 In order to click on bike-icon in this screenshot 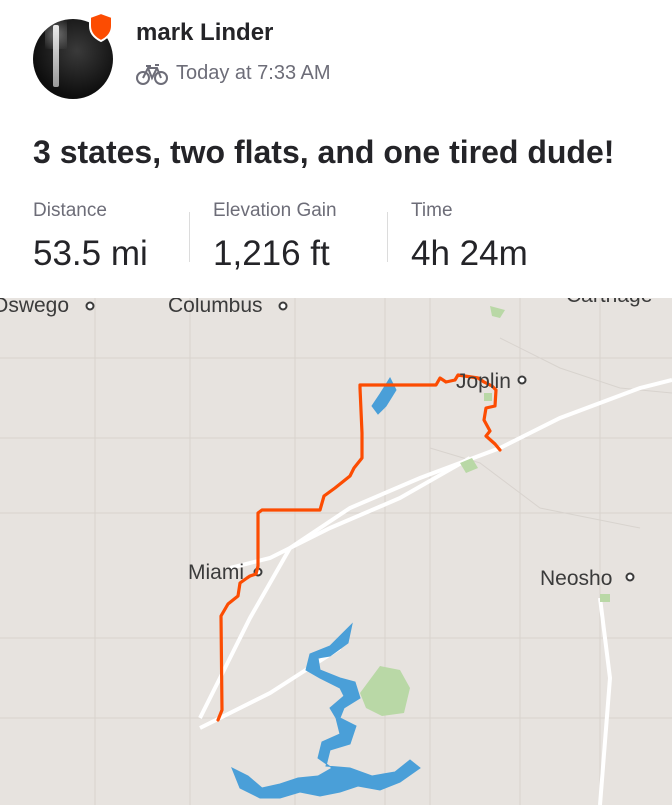, I will do `click(152, 74)`.